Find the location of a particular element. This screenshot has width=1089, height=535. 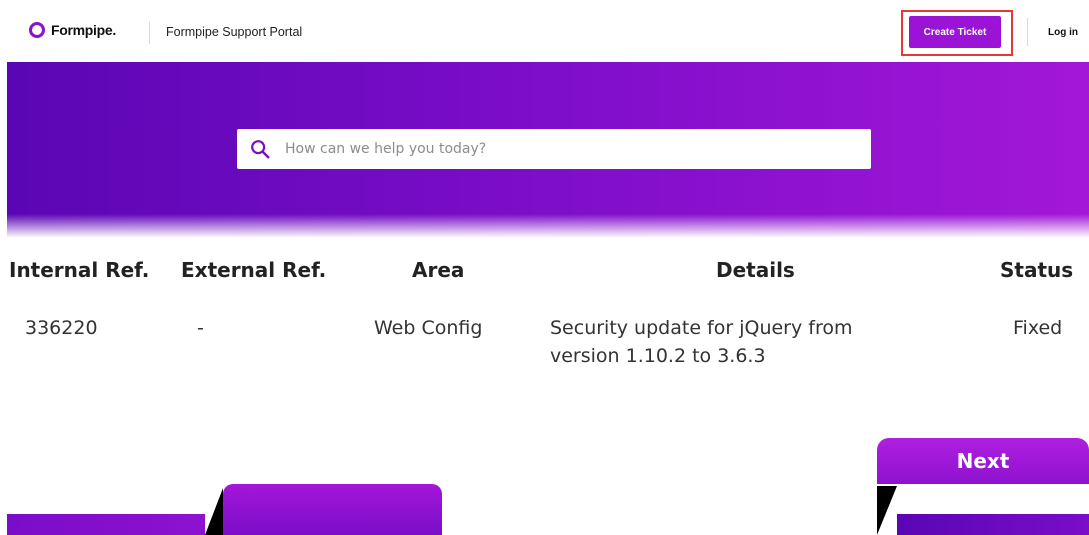

details-line: Security update for jQuery from is located at coordinates (701, 328).